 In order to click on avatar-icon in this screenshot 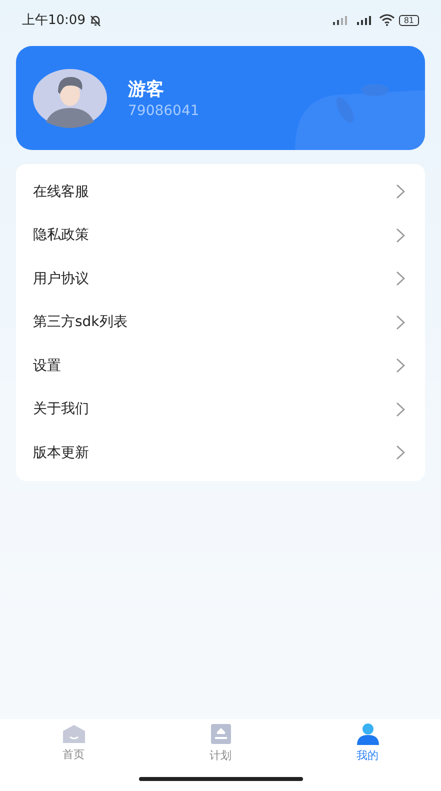, I will do `click(70, 98)`.